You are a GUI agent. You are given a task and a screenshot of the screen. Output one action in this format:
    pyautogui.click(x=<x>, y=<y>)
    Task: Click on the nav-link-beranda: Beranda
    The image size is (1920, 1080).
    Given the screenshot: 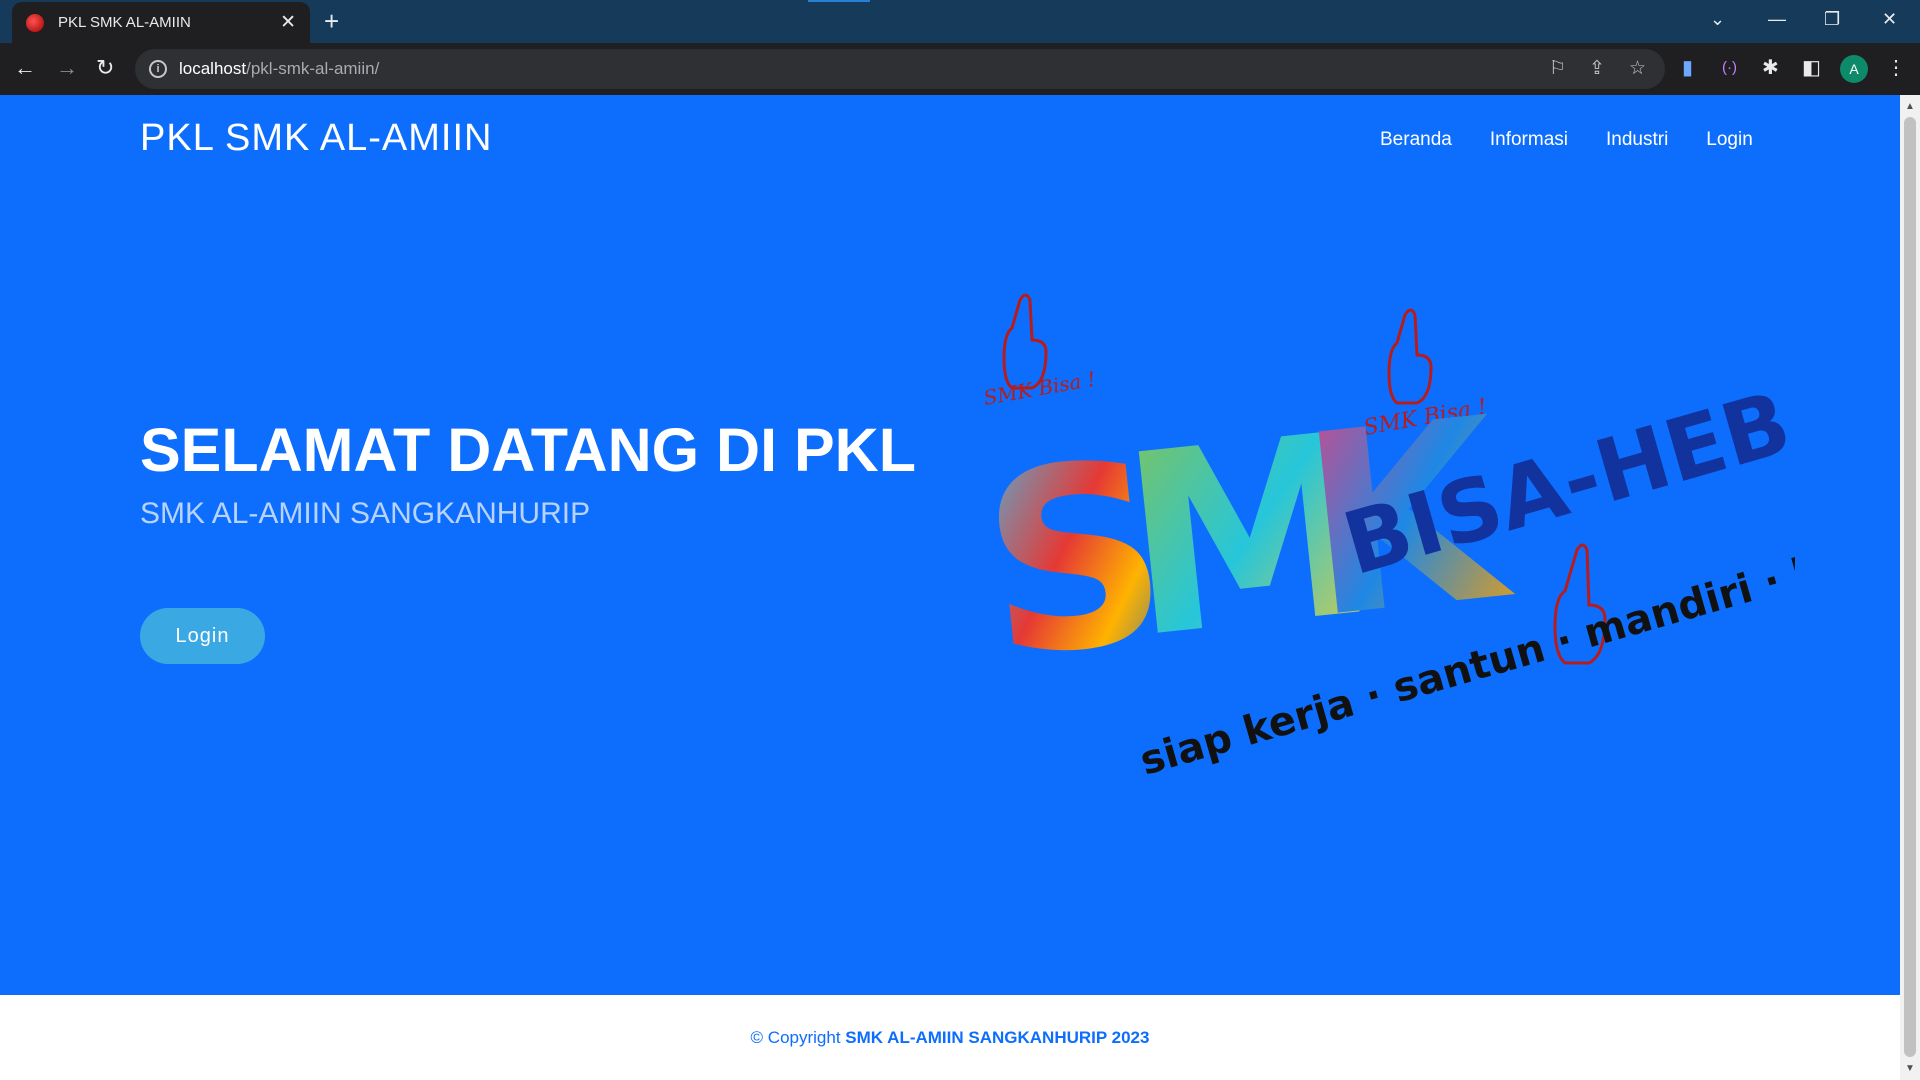 What is the action you would take?
    pyautogui.click(x=1416, y=140)
    